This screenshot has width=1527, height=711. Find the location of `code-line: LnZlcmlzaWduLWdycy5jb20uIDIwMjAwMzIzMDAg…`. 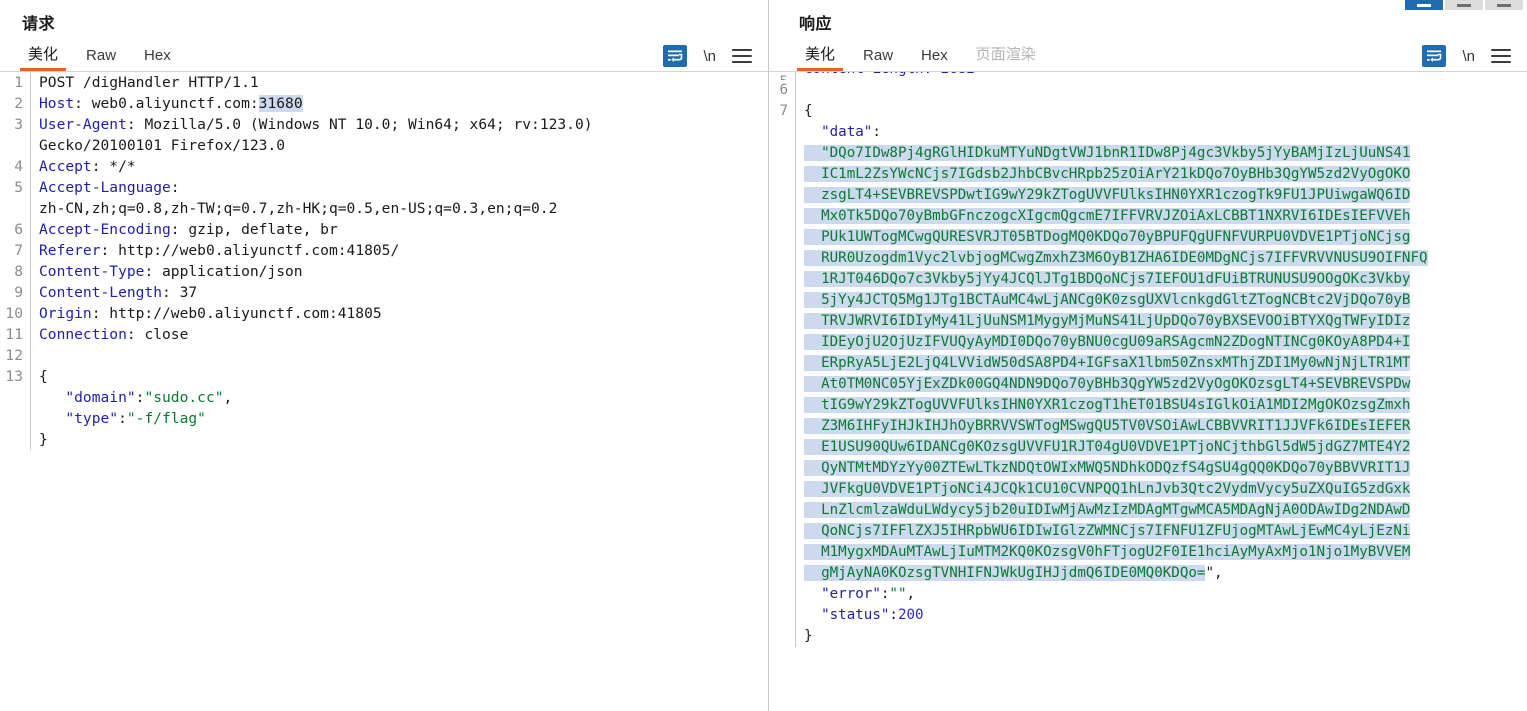

code-line: LnZlcmlzaWduLWdycy5jb20uIDIwMjAwMzIzMDAg… is located at coordinates (1148, 510).